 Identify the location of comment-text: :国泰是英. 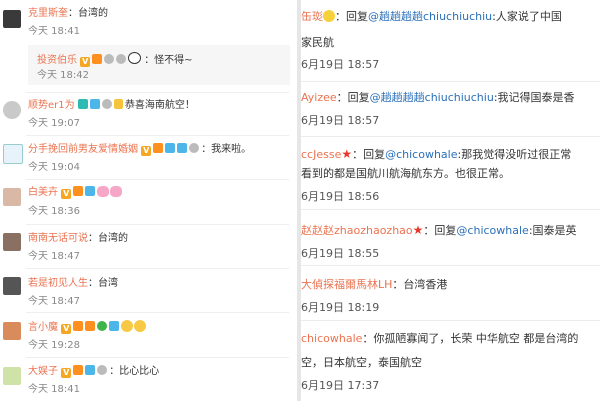
(552, 230).